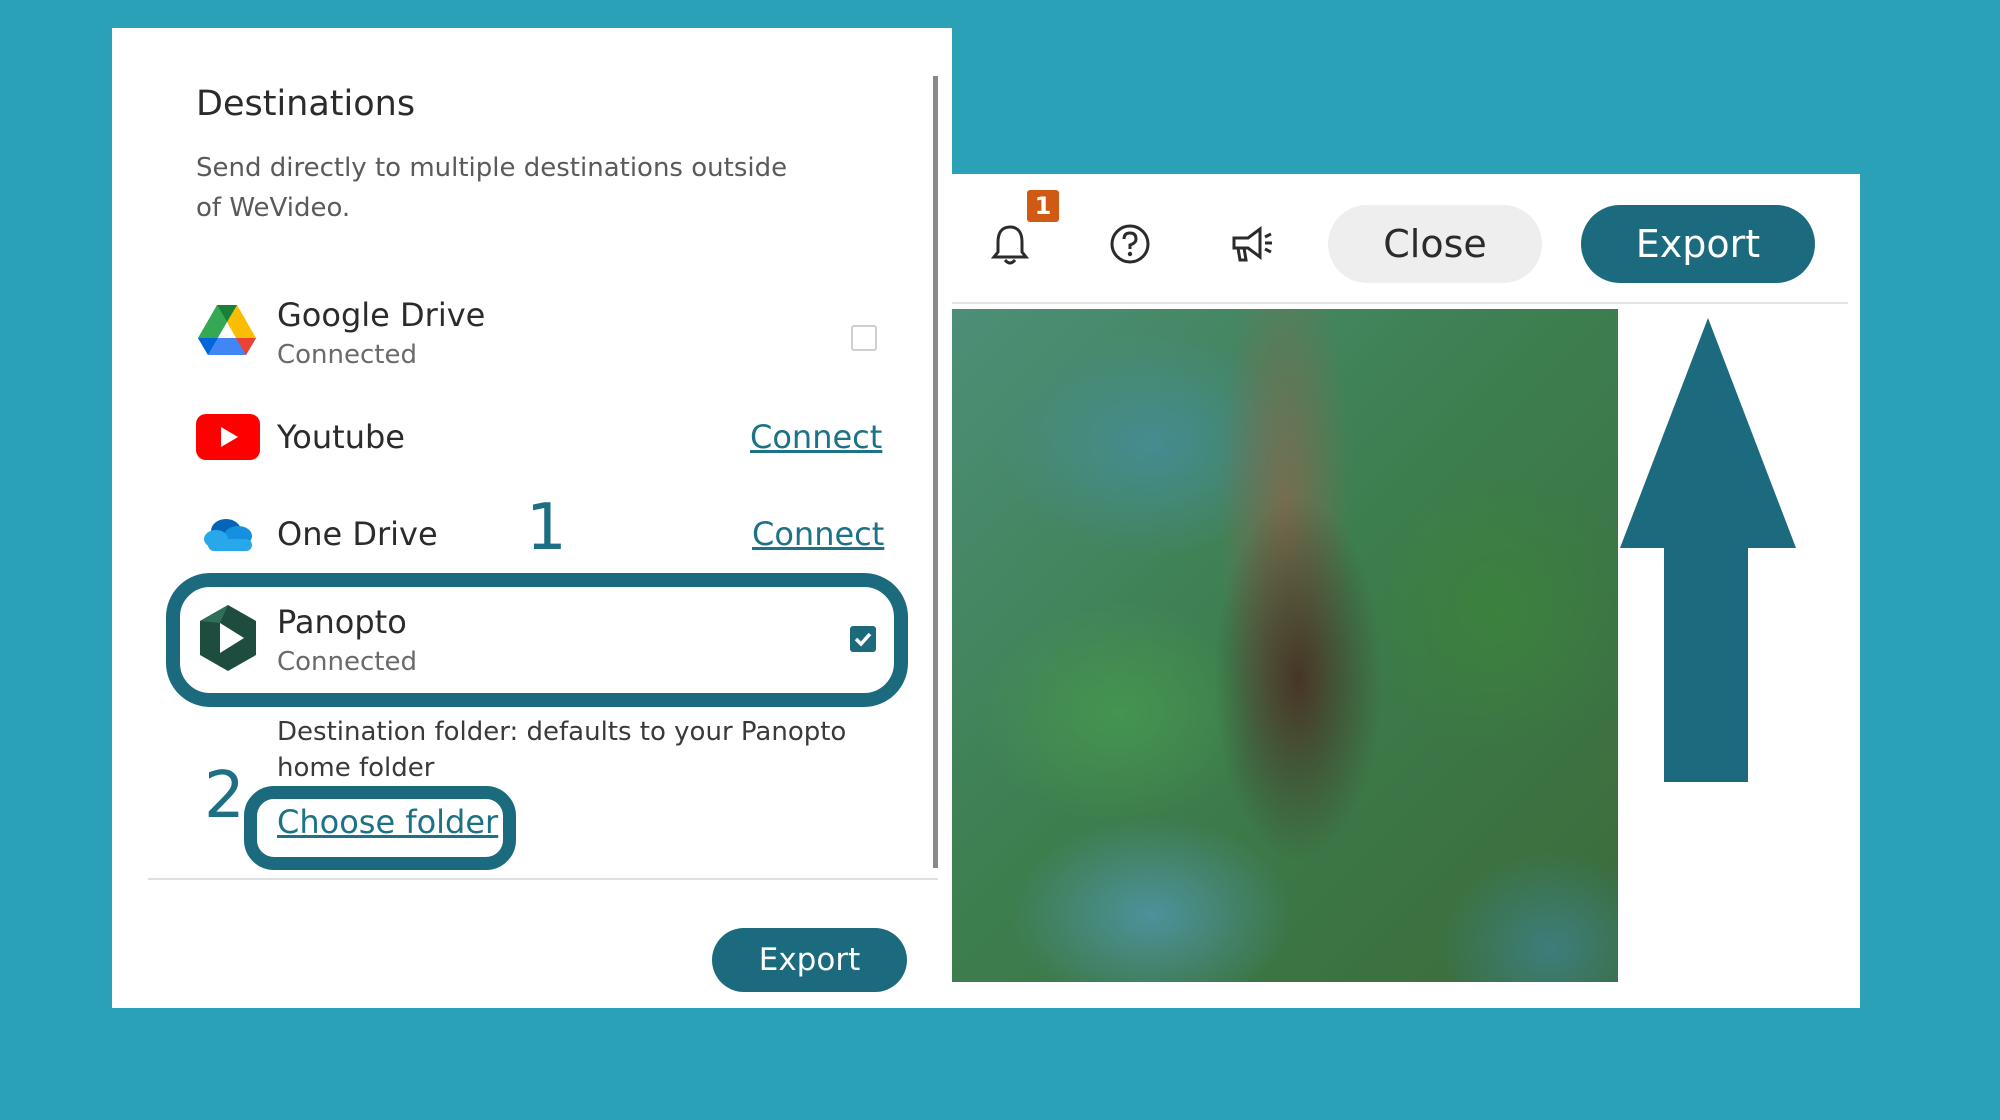  I want to click on destination-name: Google Drive, so click(381, 315).